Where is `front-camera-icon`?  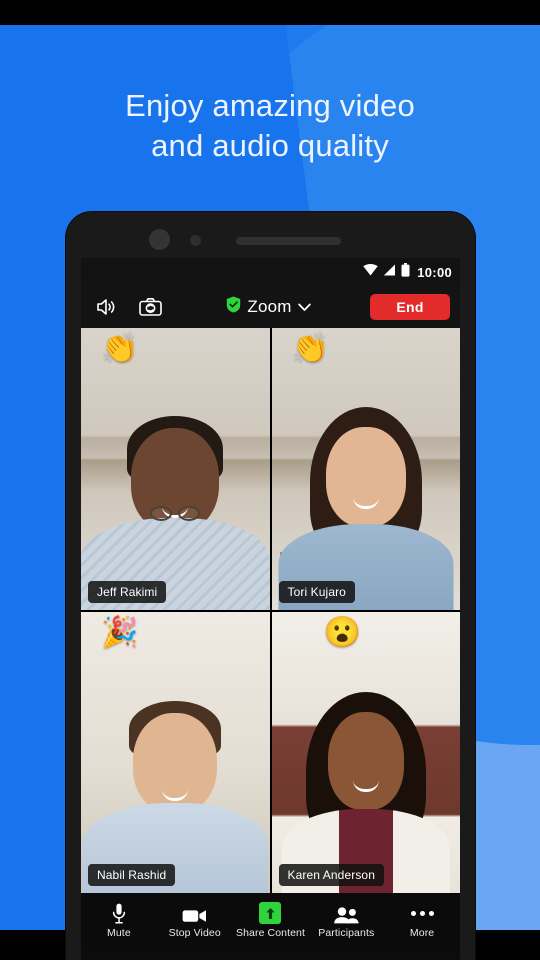
front-camera-icon is located at coordinates (159, 239).